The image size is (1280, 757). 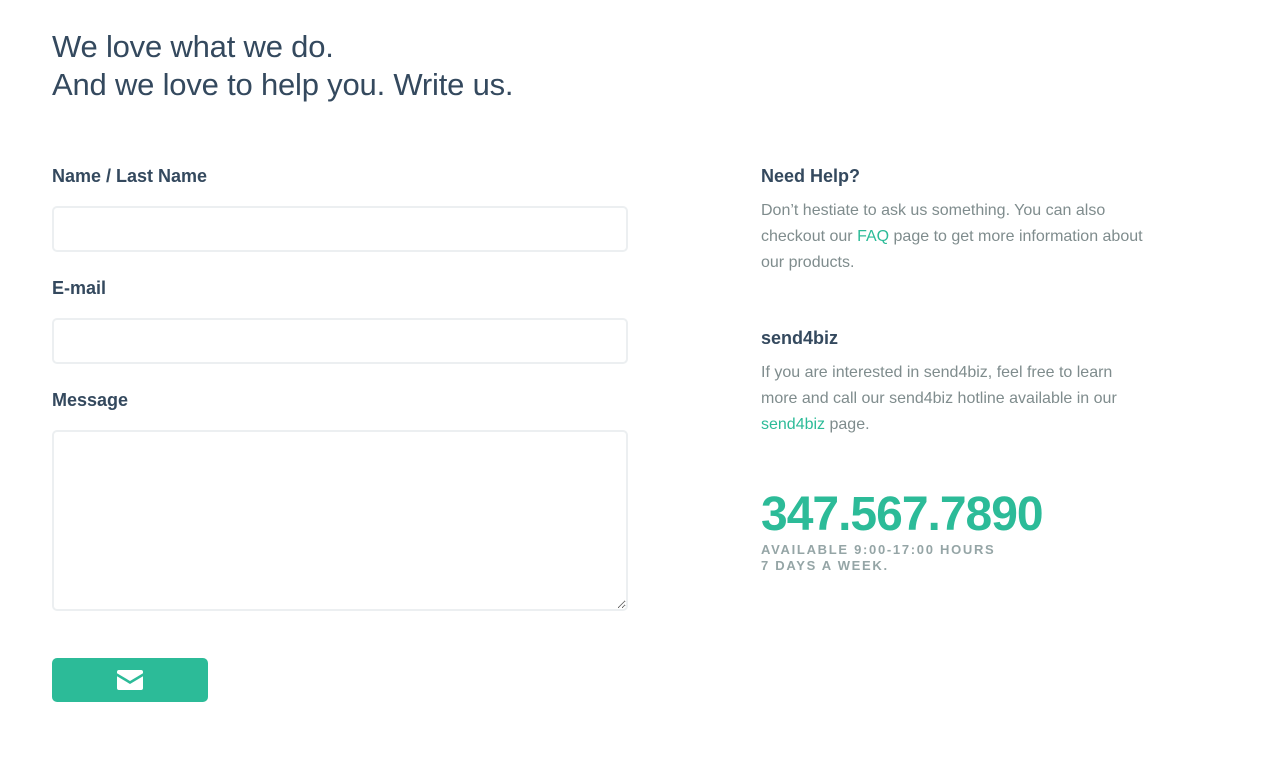 What do you see at coordinates (878, 549) in the screenshot?
I see `hotline-hours: AVAILABLE 9:00-17:00 HOURS` at bounding box center [878, 549].